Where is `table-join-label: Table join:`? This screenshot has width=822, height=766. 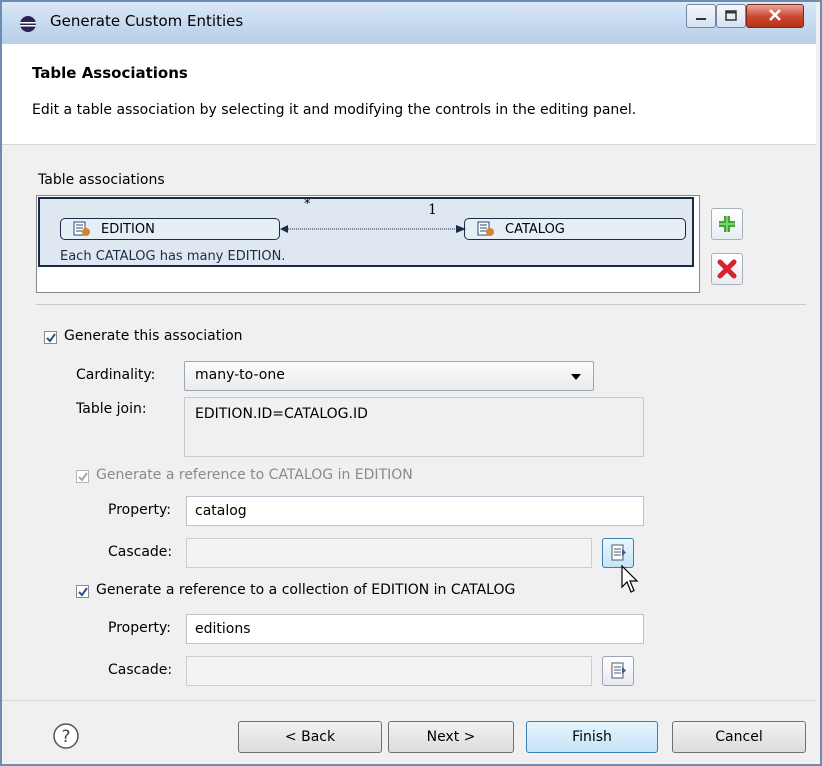
table-join-label: Table join: is located at coordinates (111, 409).